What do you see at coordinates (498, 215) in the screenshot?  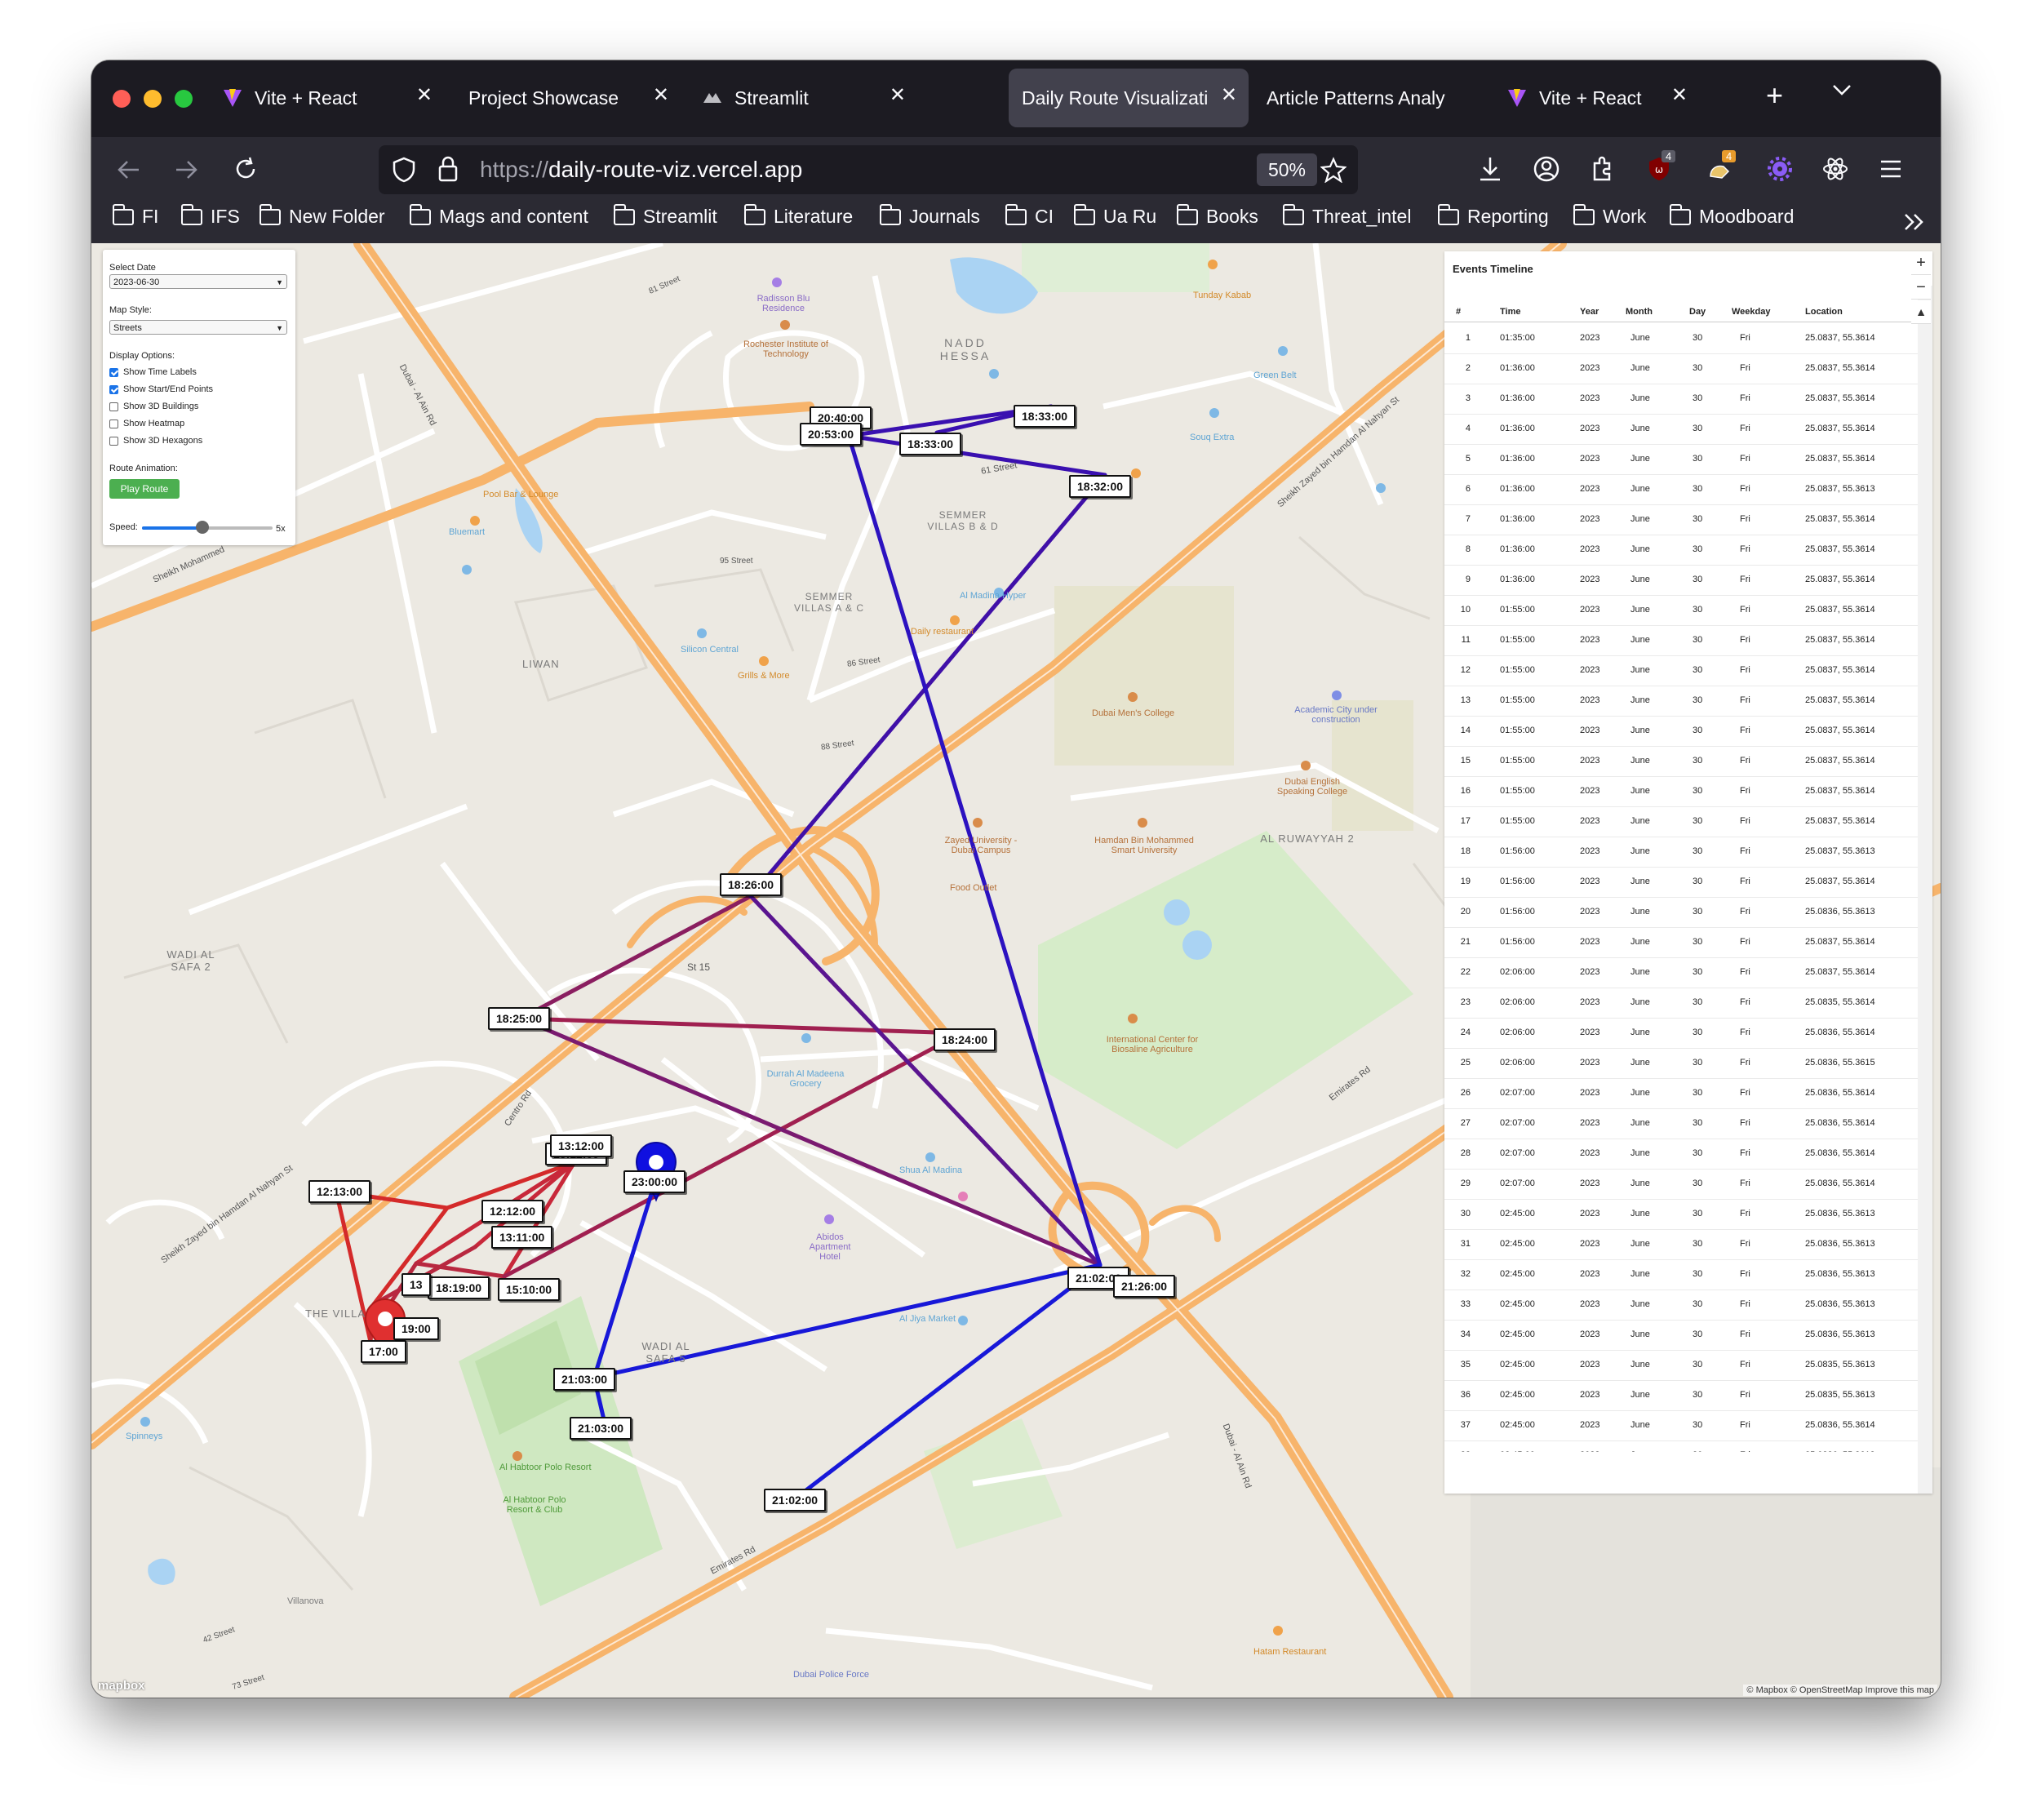 I see `bookmark-folder: Mags and content` at bounding box center [498, 215].